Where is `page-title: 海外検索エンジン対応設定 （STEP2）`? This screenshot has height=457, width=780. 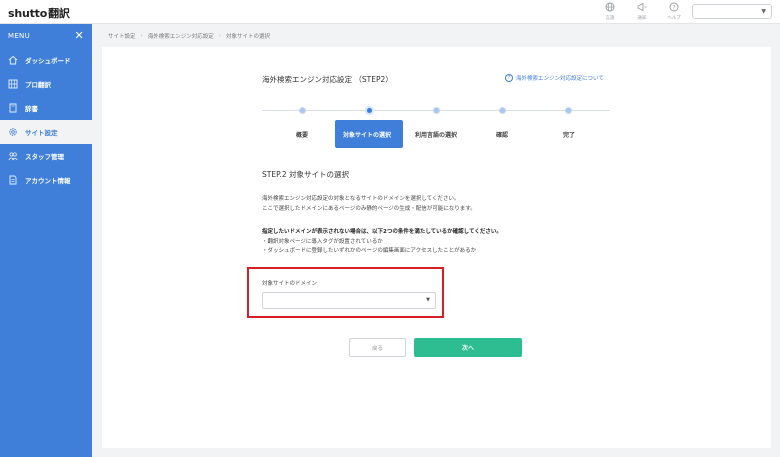 page-title: 海外検索エンジン対応設定 （STEP2） is located at coordinates (327, 79).